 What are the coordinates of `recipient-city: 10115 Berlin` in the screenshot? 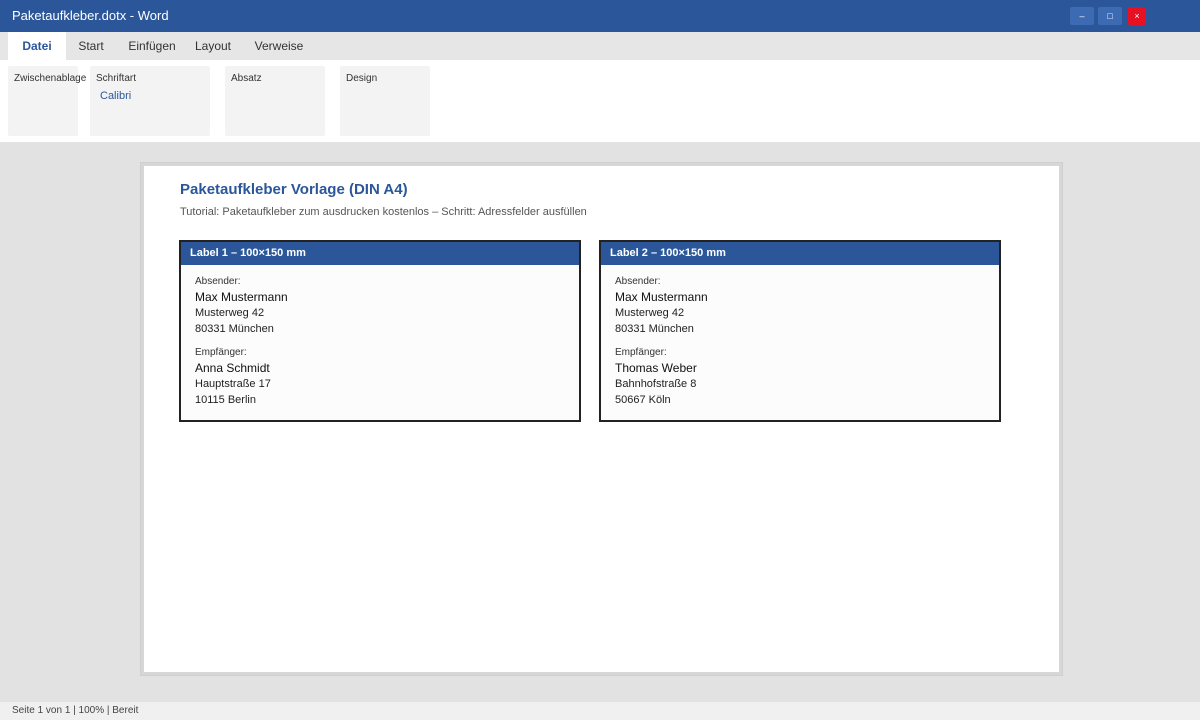 It's located at (380, 400).